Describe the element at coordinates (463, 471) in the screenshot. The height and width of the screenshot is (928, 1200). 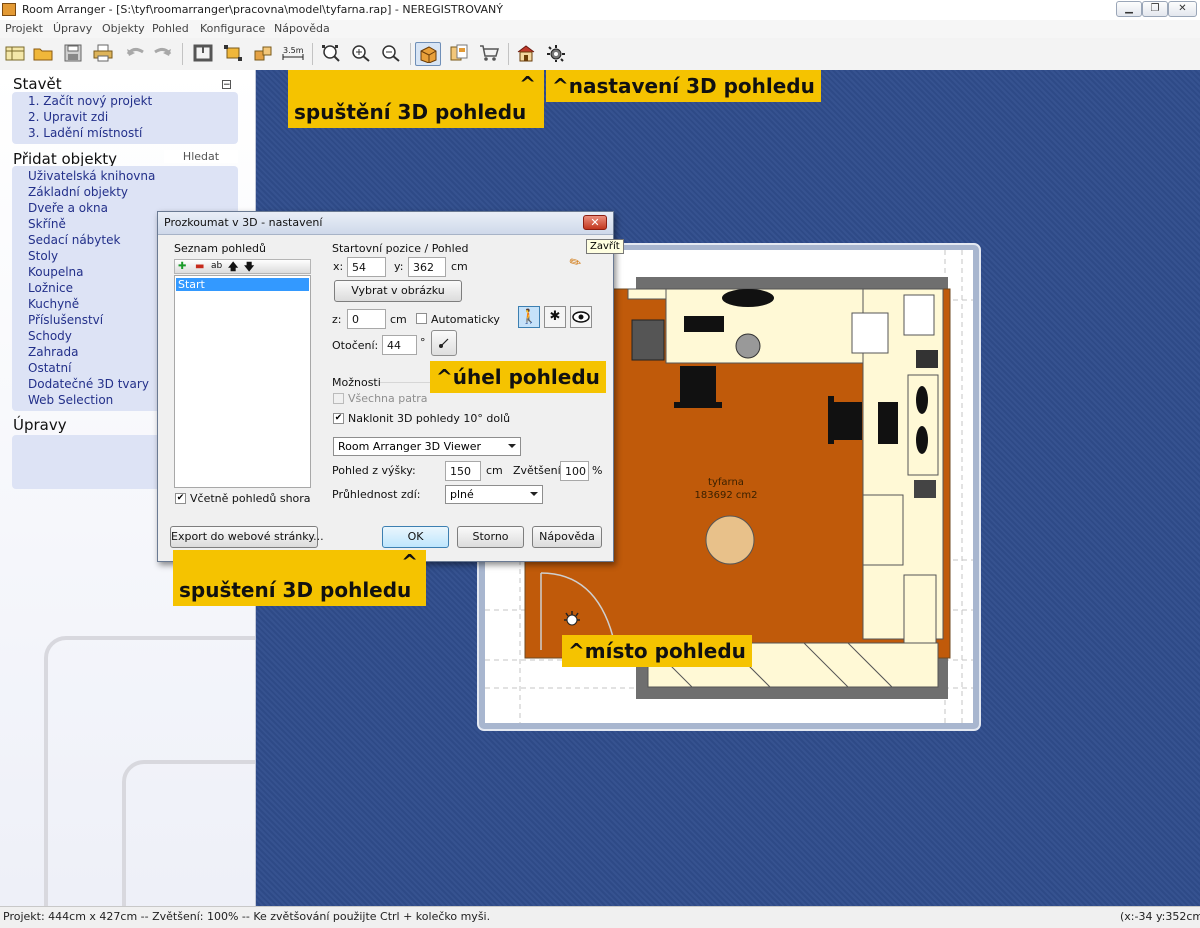
I see `height-input: 150` at that location.